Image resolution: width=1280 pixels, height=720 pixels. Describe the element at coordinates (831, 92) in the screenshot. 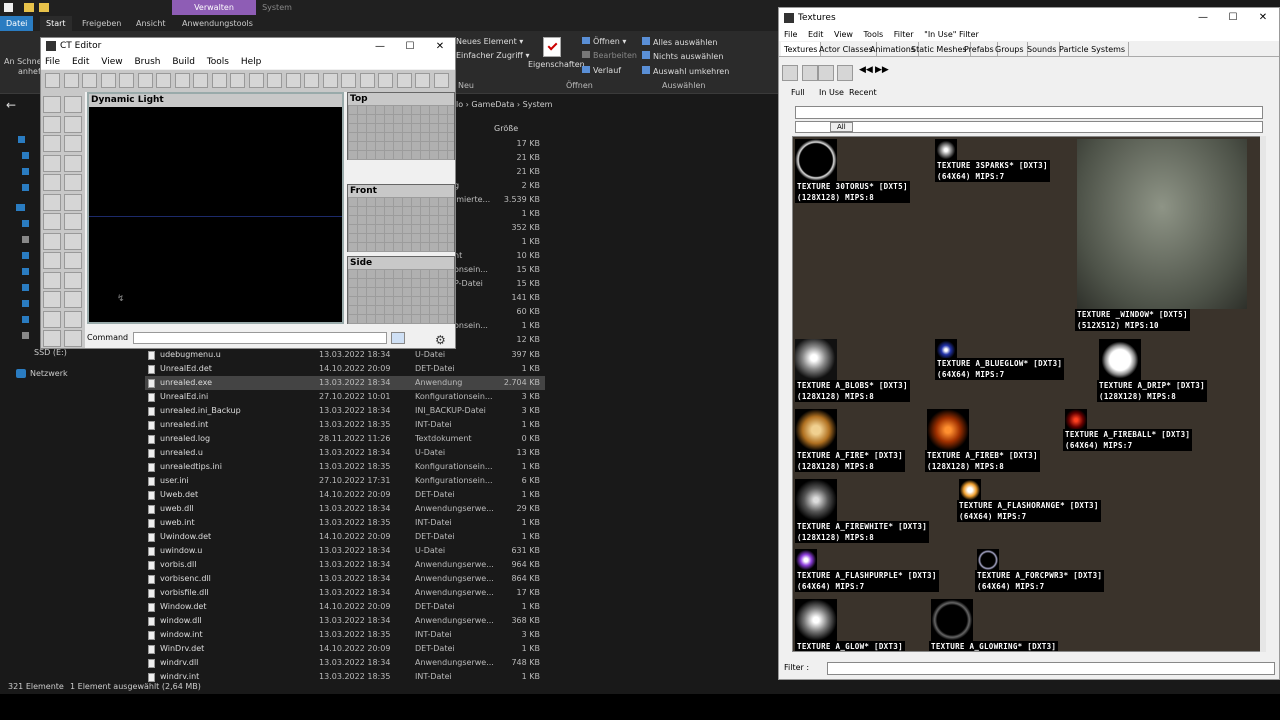

I see `subtab-in-use: In Use` at that location.